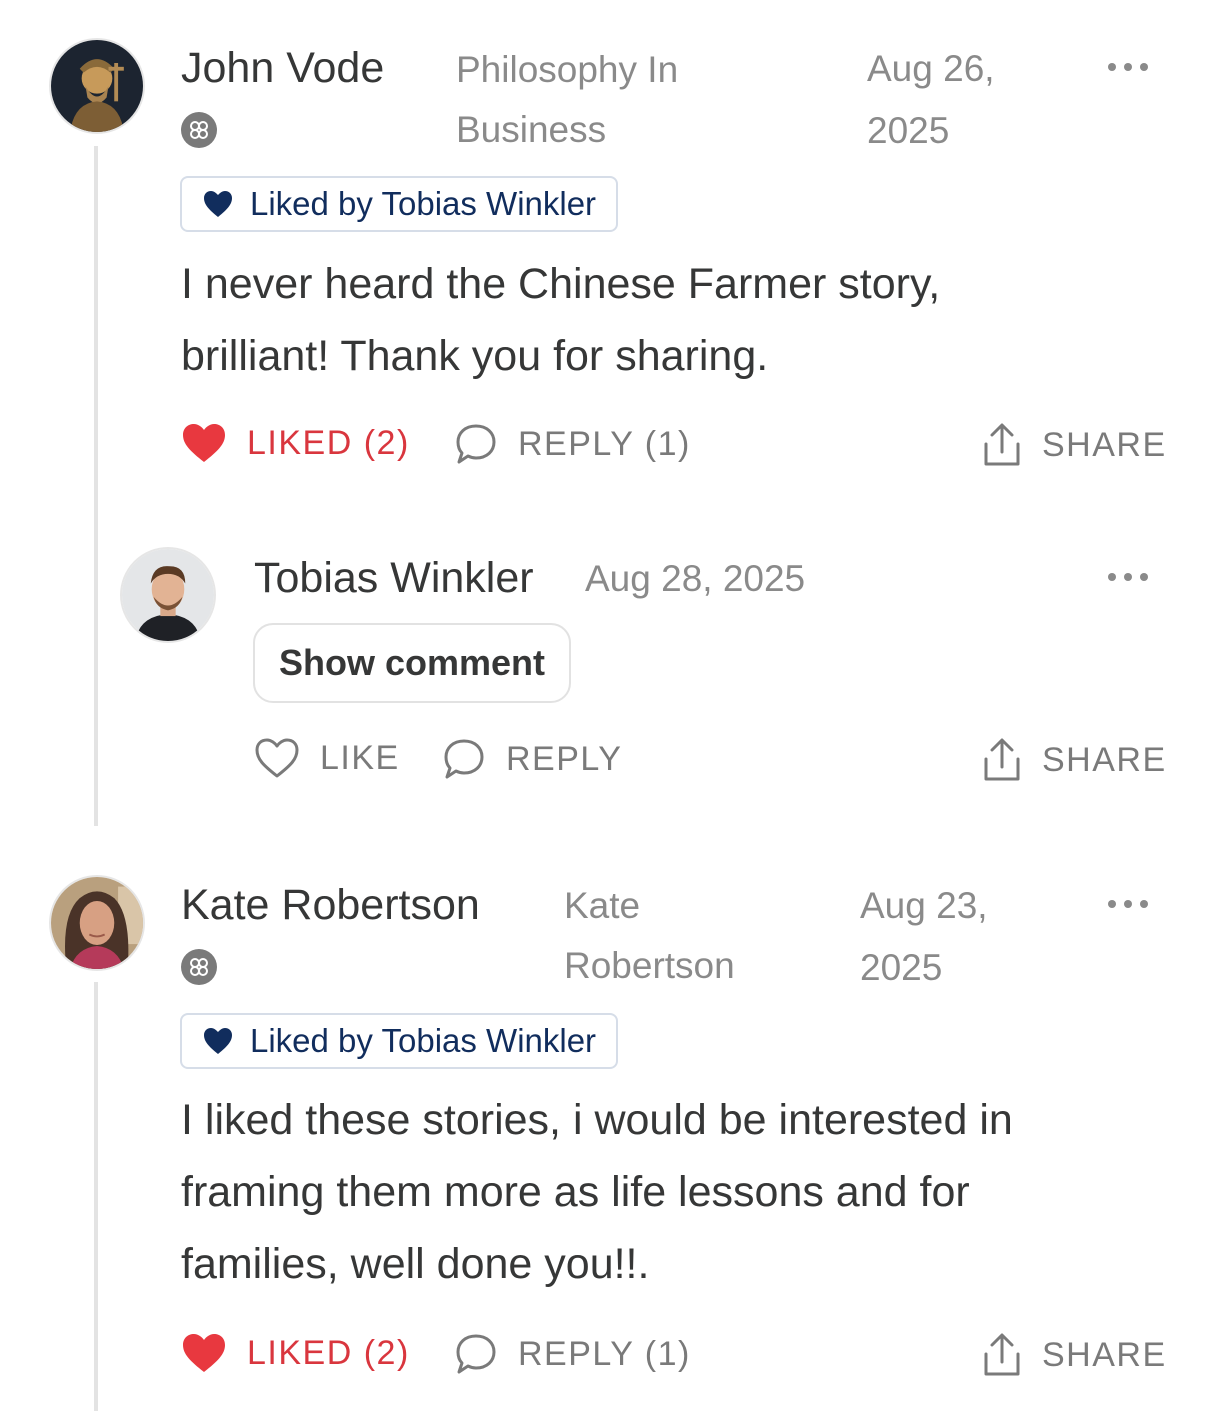  Describe the element at coordinates (695, 579) in the screenshot. I see `reply-date: Aug 28, 2025` at that location.